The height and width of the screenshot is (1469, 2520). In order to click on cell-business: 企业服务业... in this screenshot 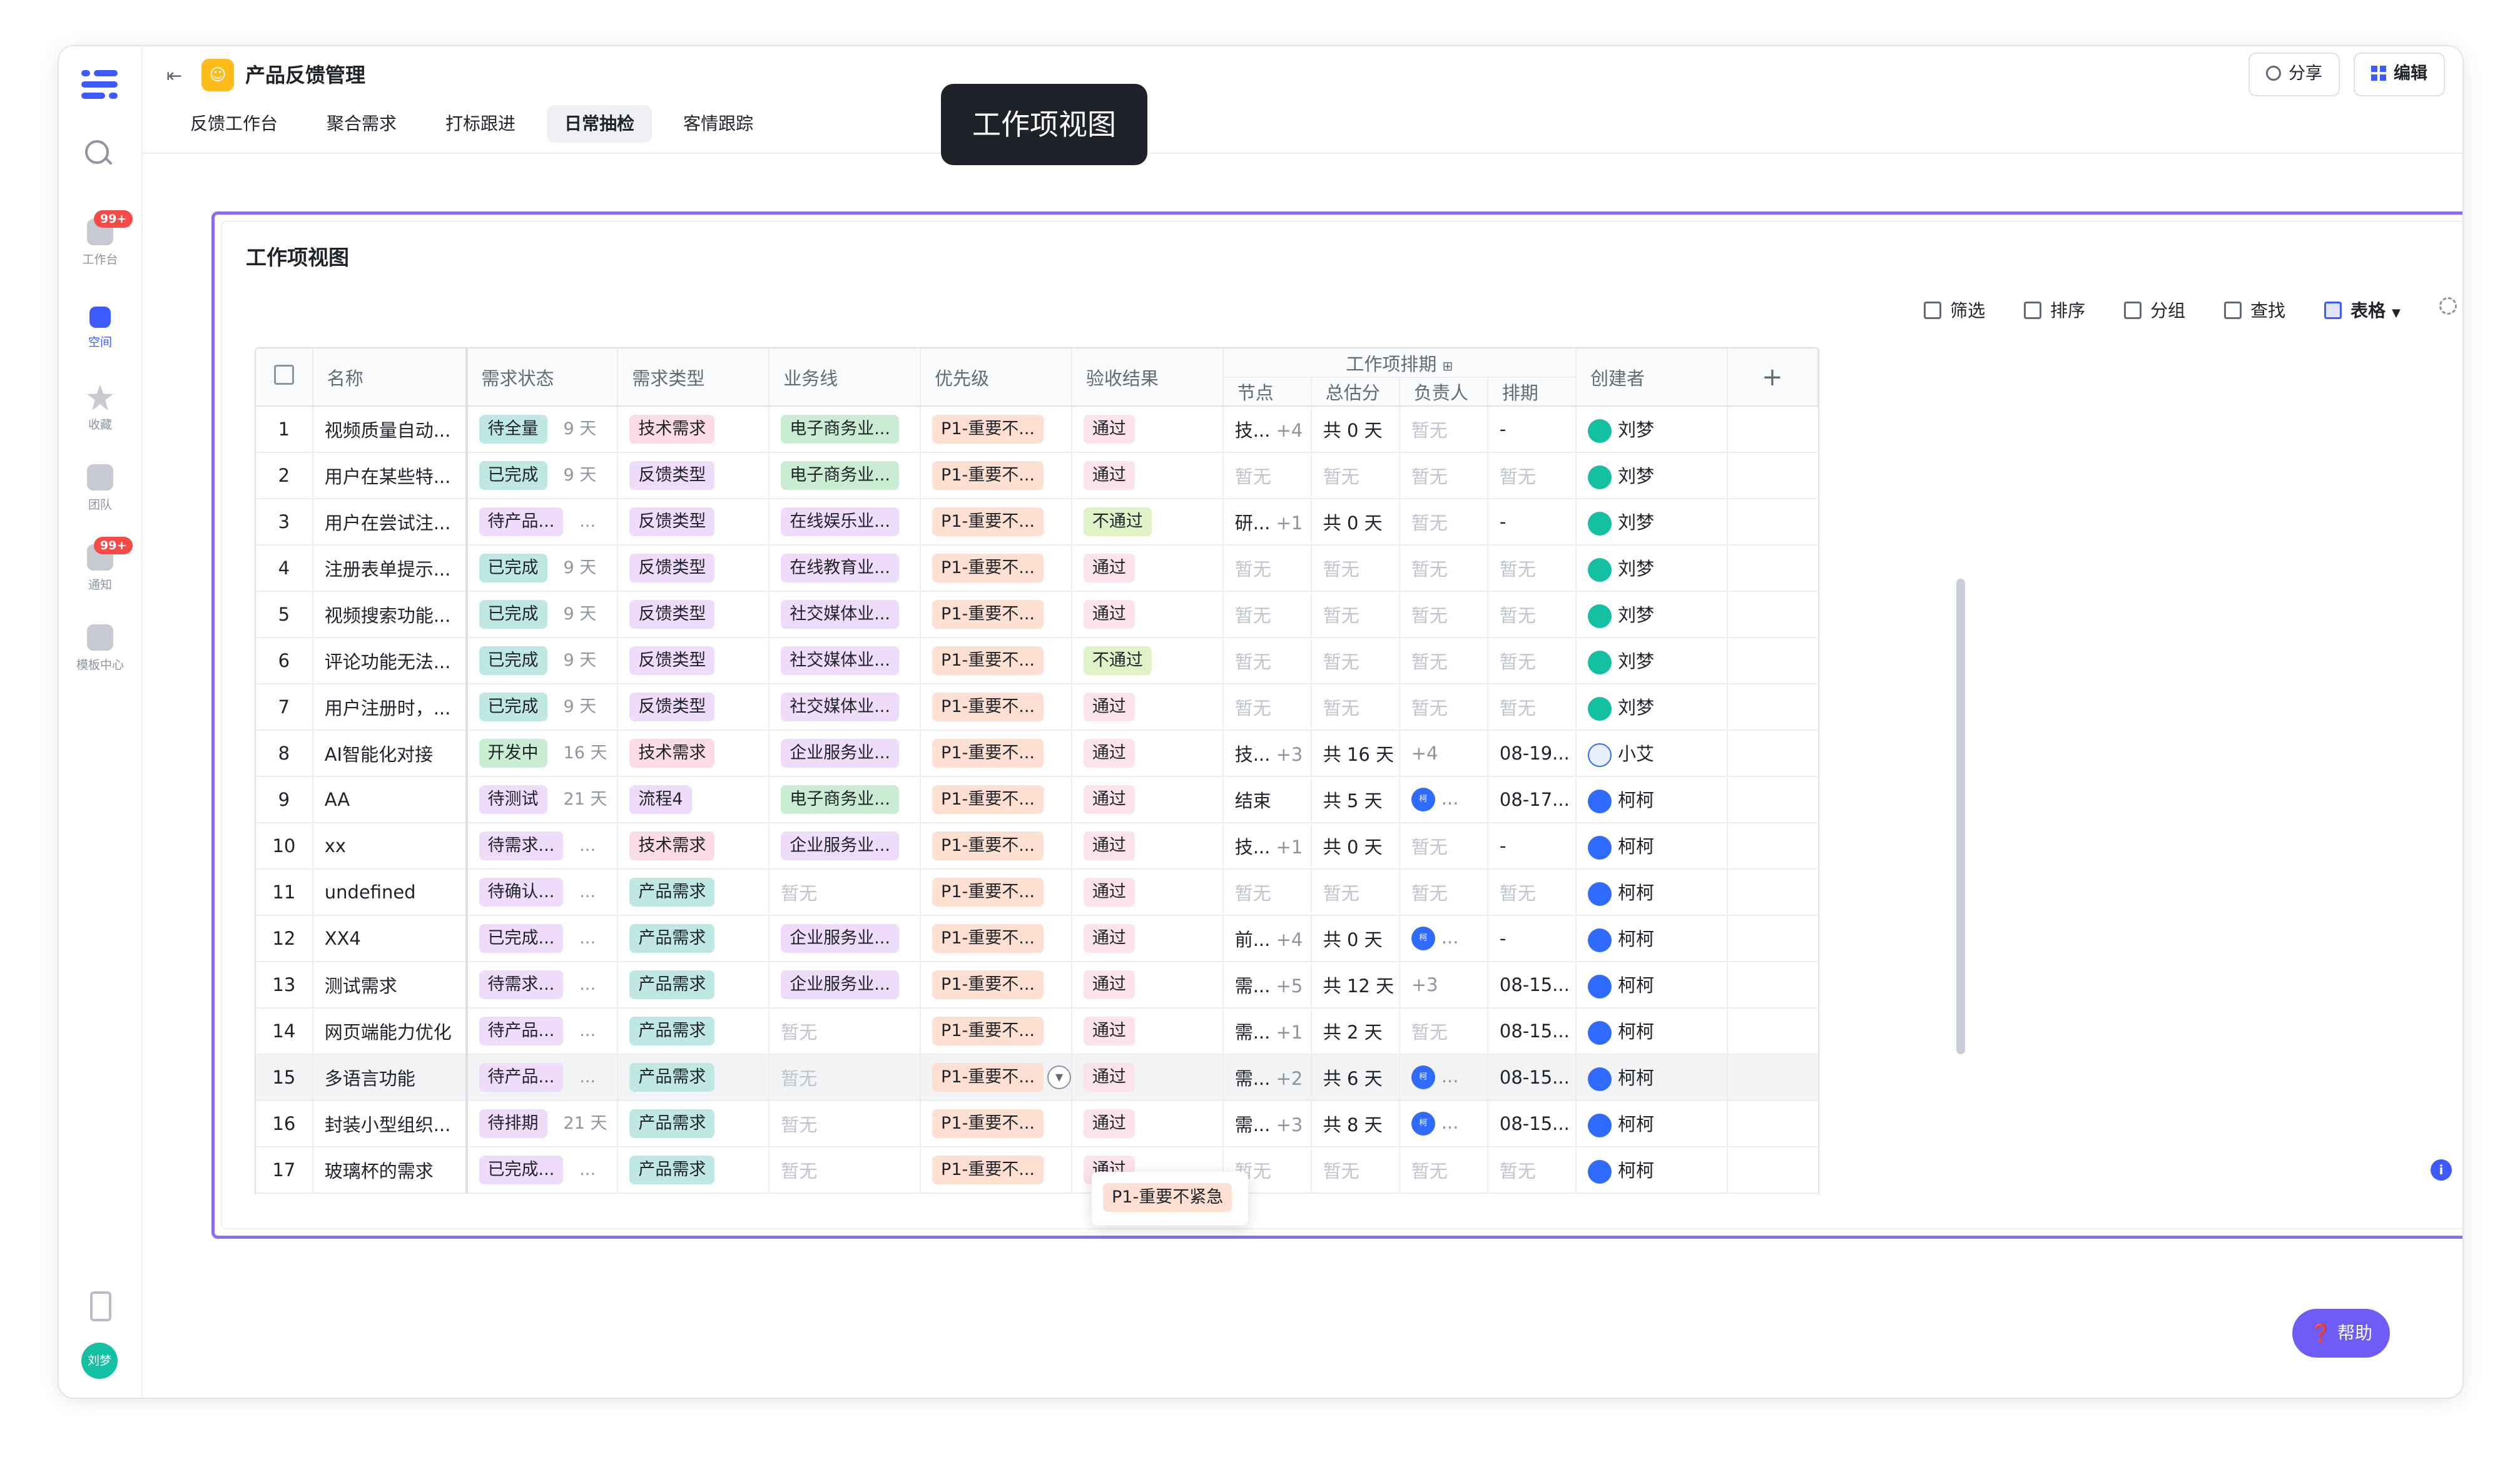, I will do `click(846, 753)`.